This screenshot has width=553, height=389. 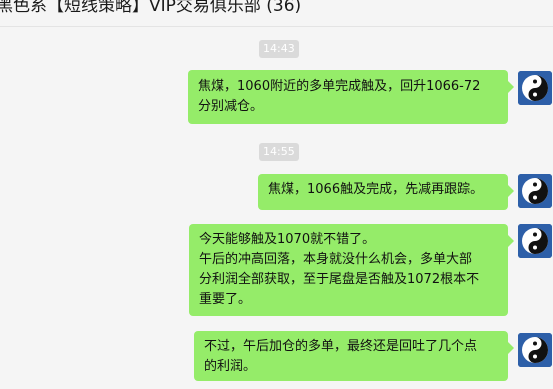 What do you see at coordinates (354, 356) in the screenshot?
I see `message-bubble: 不过，午后加仓的多单，最终还是回吐了几个点 的利润。` at bounding box center [354, 356].